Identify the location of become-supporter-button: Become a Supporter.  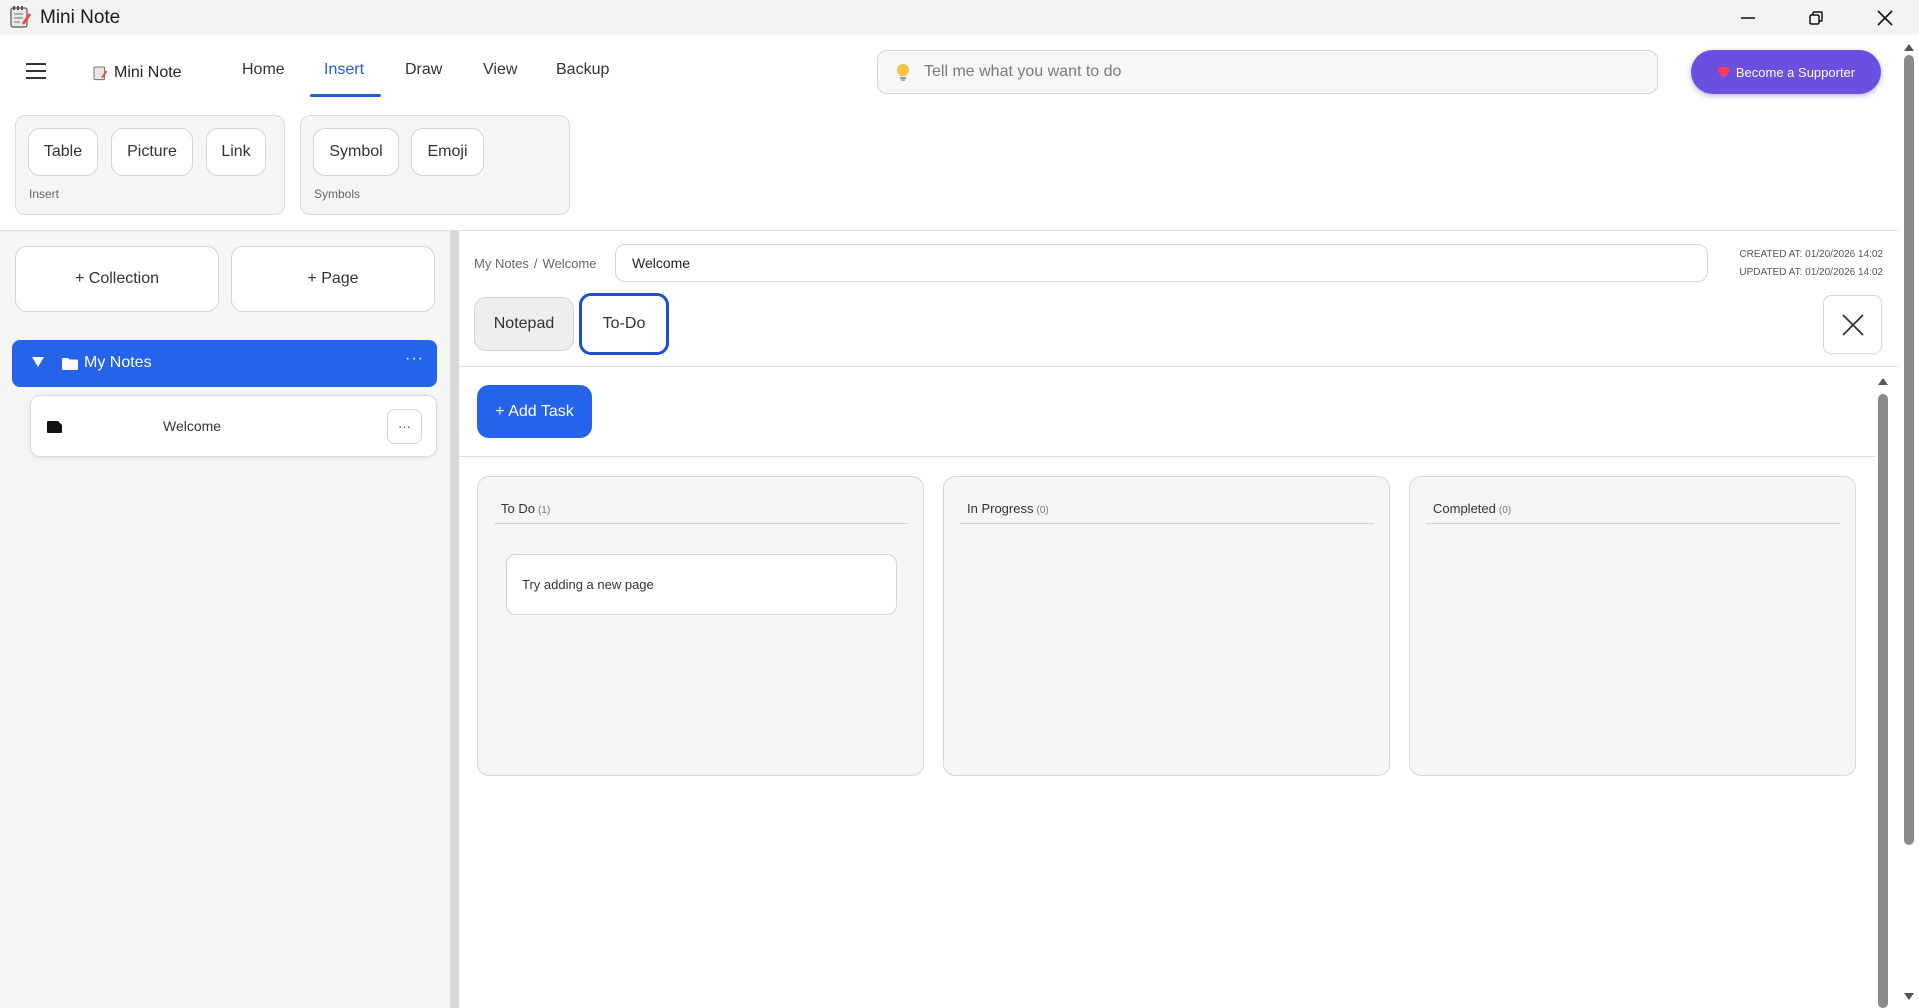
(1786, 72).